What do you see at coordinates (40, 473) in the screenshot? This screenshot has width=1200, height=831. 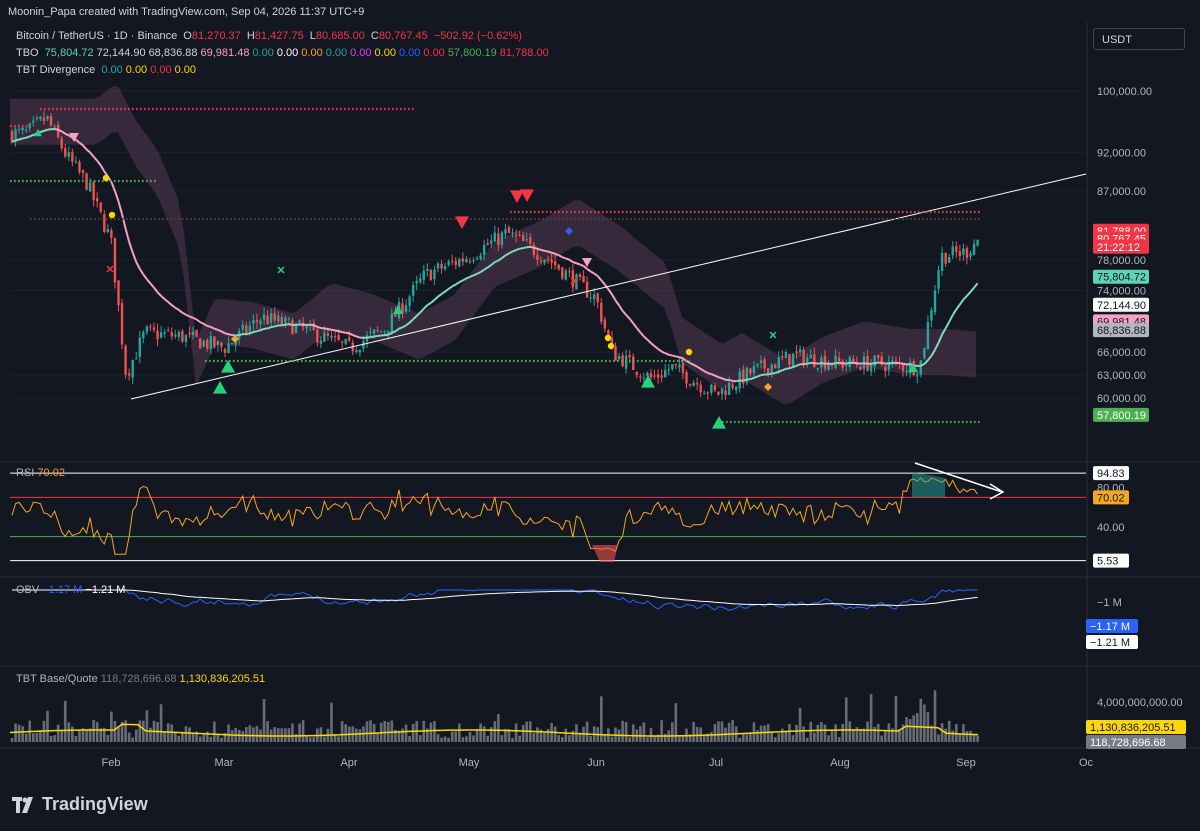 I see `rsi-legend: RSI 70.02` at bounding box center [40, 473].